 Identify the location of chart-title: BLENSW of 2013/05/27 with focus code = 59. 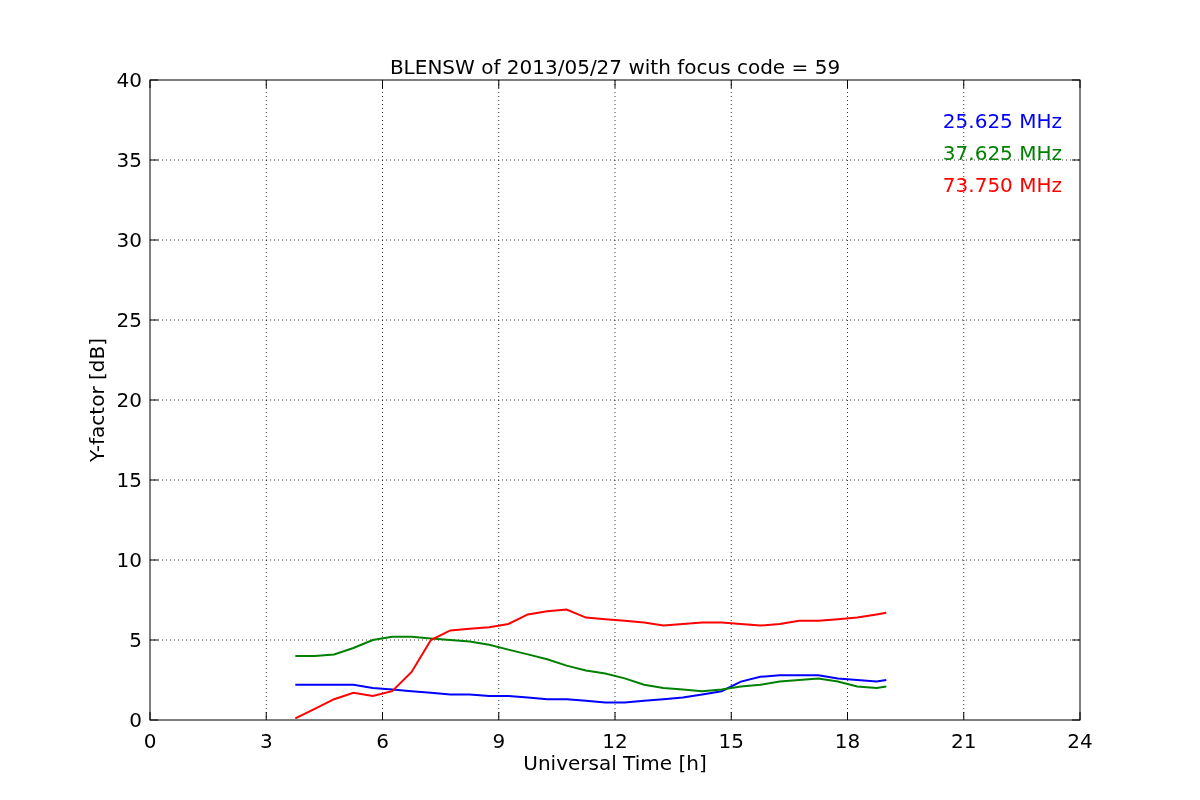
(615, 67).